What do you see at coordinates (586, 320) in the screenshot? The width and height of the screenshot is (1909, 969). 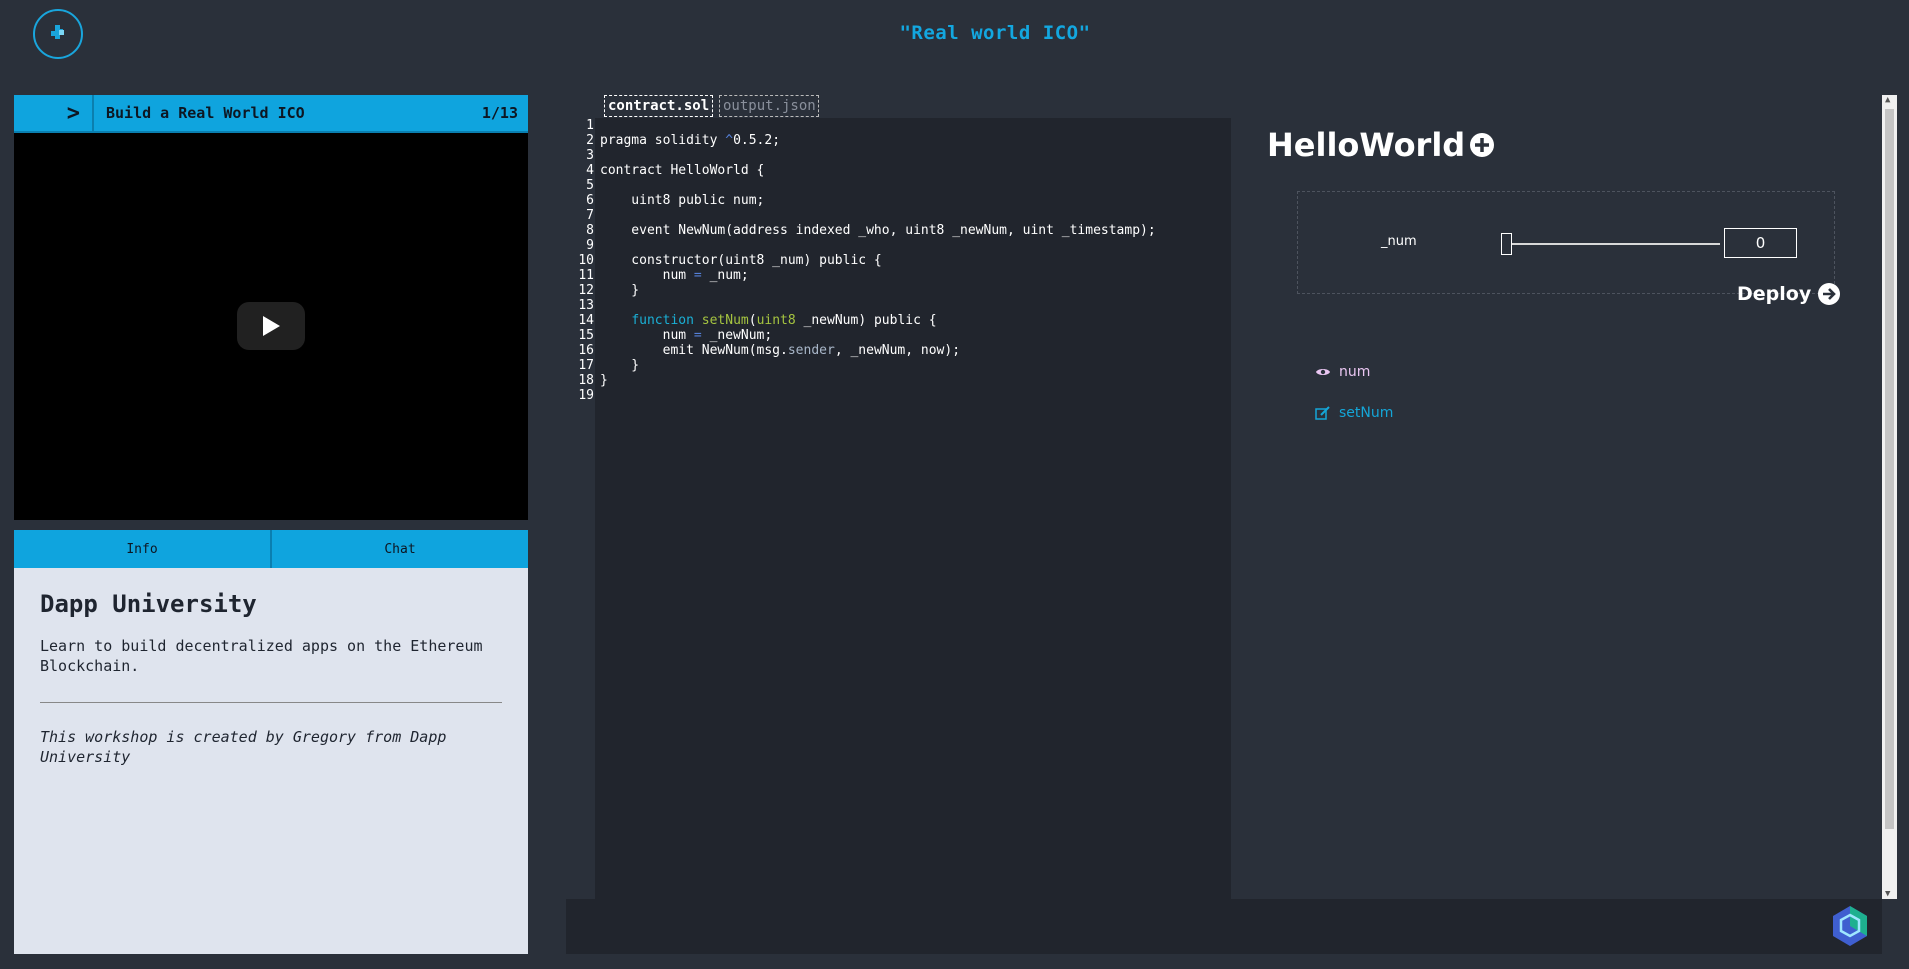 I see `line-number: 14` at bounding box center [586, 320].